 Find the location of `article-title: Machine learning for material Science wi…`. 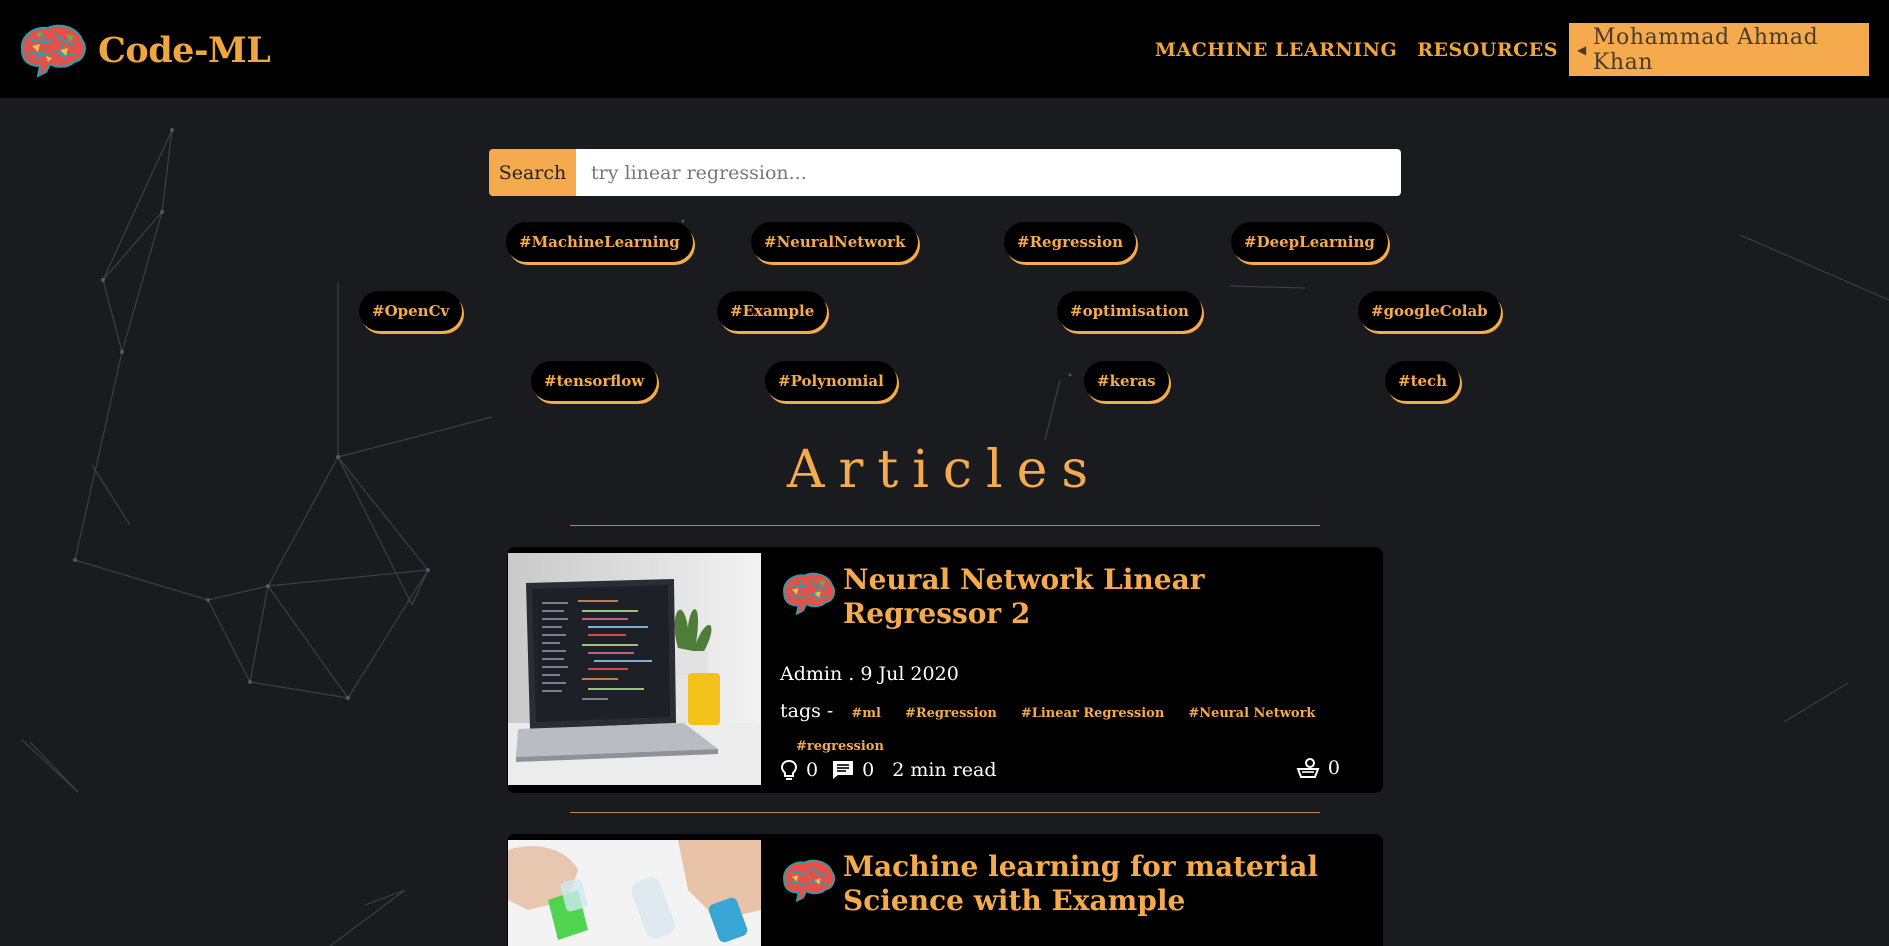

article-title: Machine learning for material Science wi… is located at coordinates (1103, 884).